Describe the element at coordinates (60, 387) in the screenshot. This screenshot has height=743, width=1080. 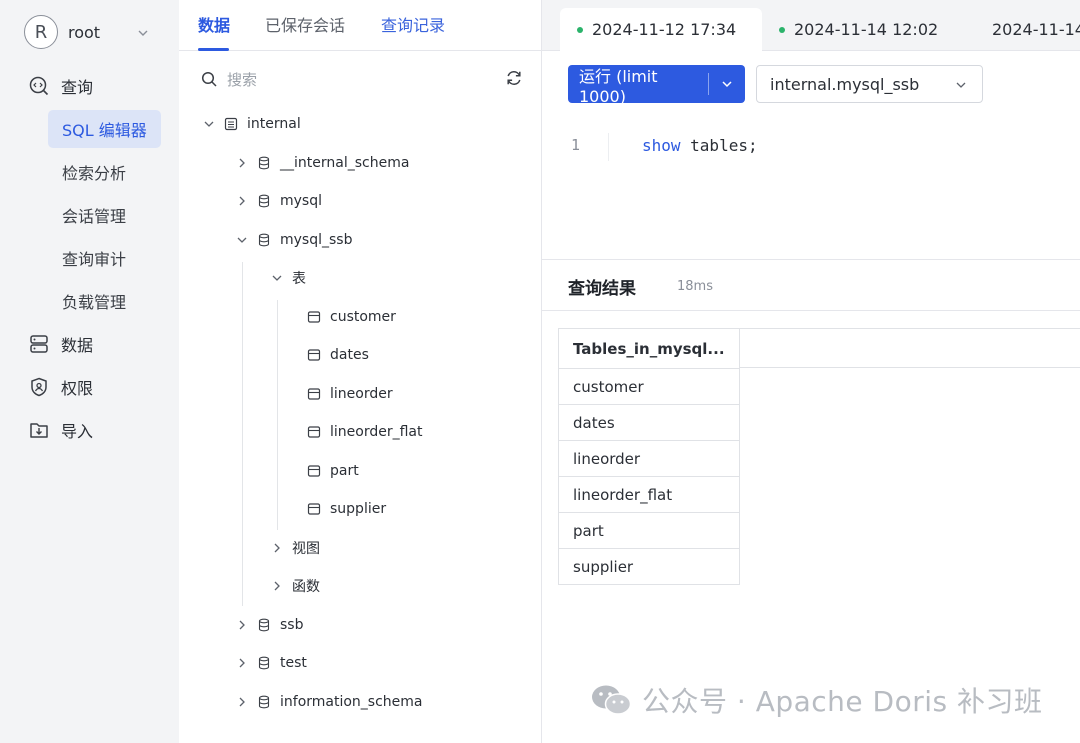
I see `nav-permissions: 权限` at that location.